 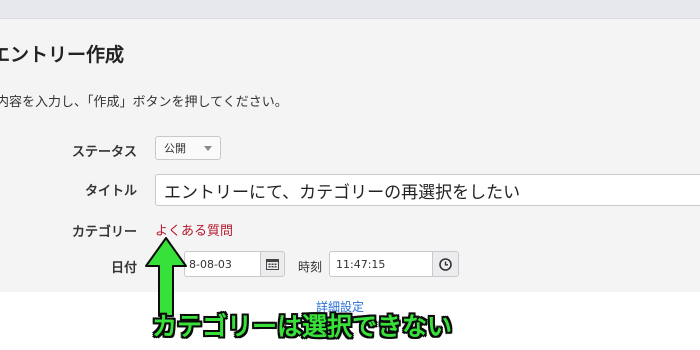 I want to click on clock-icon, so click(x=445, y=264).